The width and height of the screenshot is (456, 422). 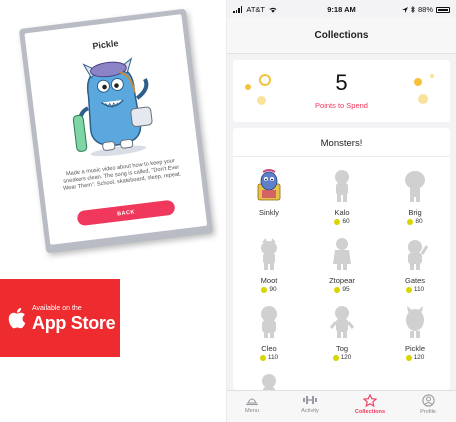 I want to click on tab-menu: Menu, so click(x=252, y=404).